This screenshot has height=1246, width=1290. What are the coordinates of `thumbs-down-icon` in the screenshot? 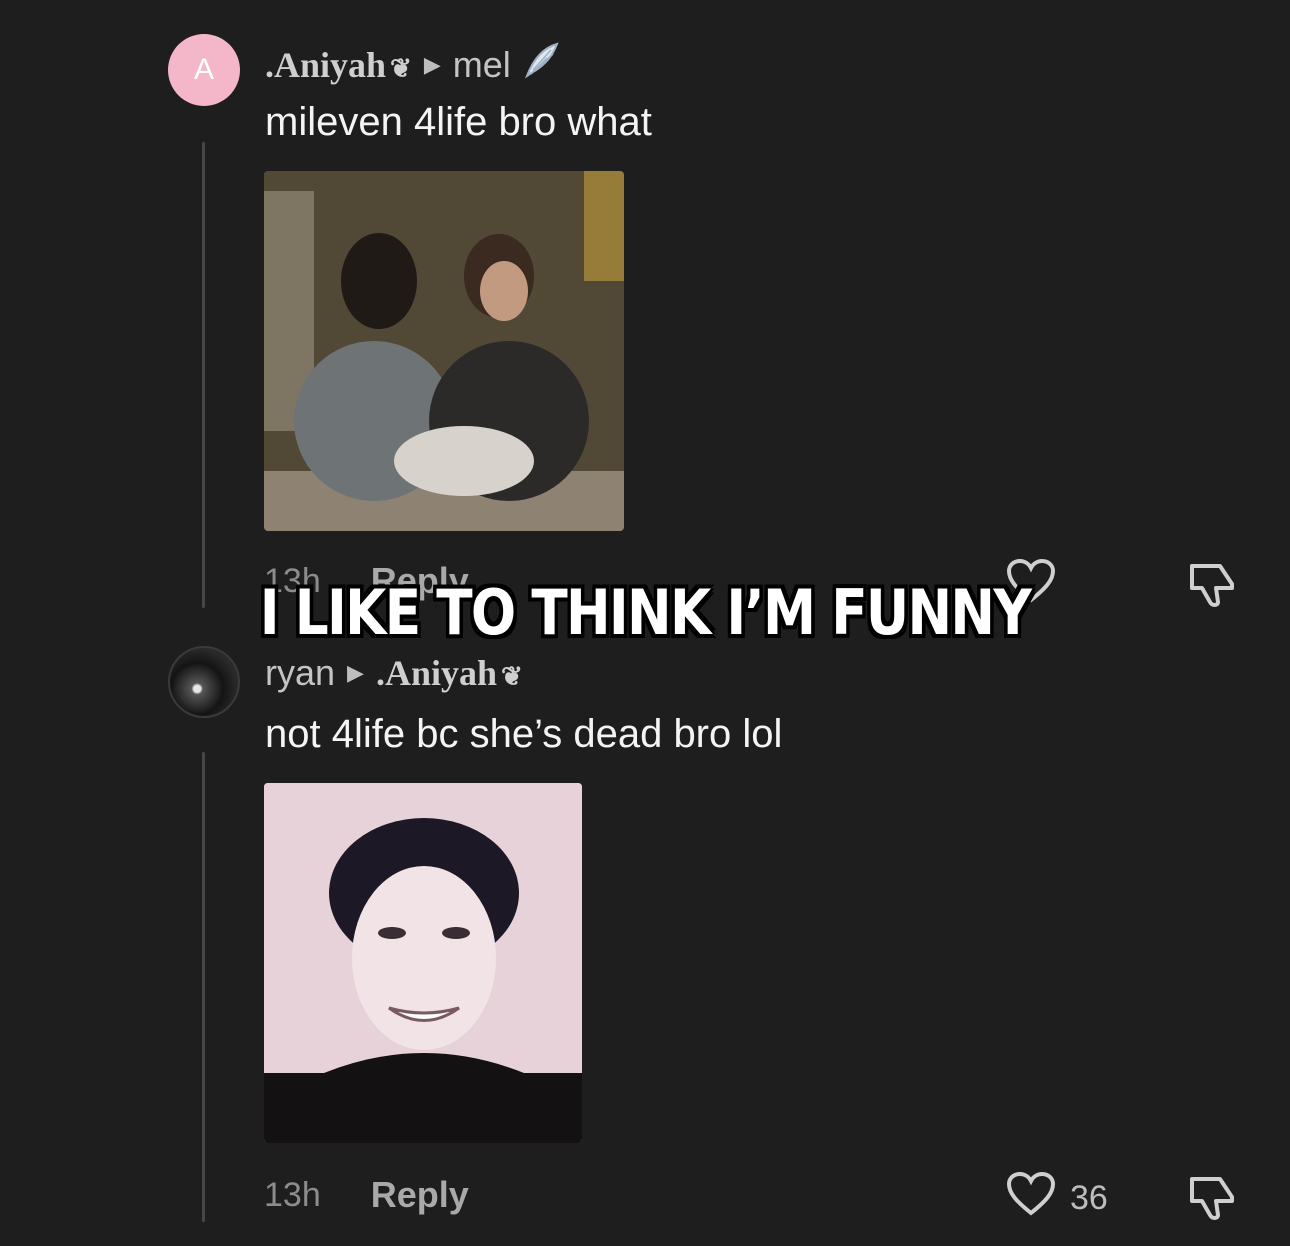 It's located at (1212, 1201).